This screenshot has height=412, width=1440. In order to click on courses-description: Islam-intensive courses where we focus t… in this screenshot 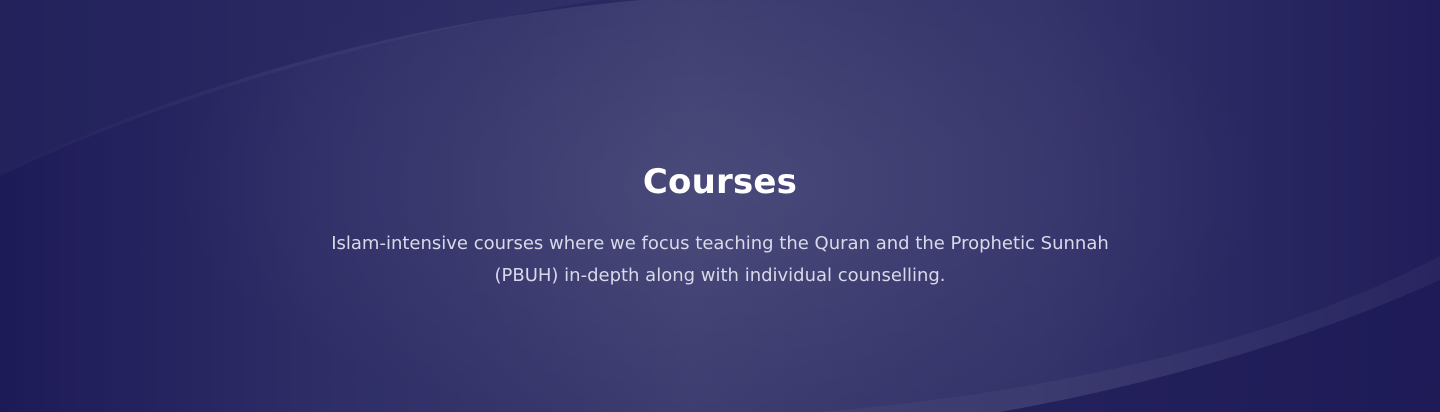, I will do `click(720, 259)`.